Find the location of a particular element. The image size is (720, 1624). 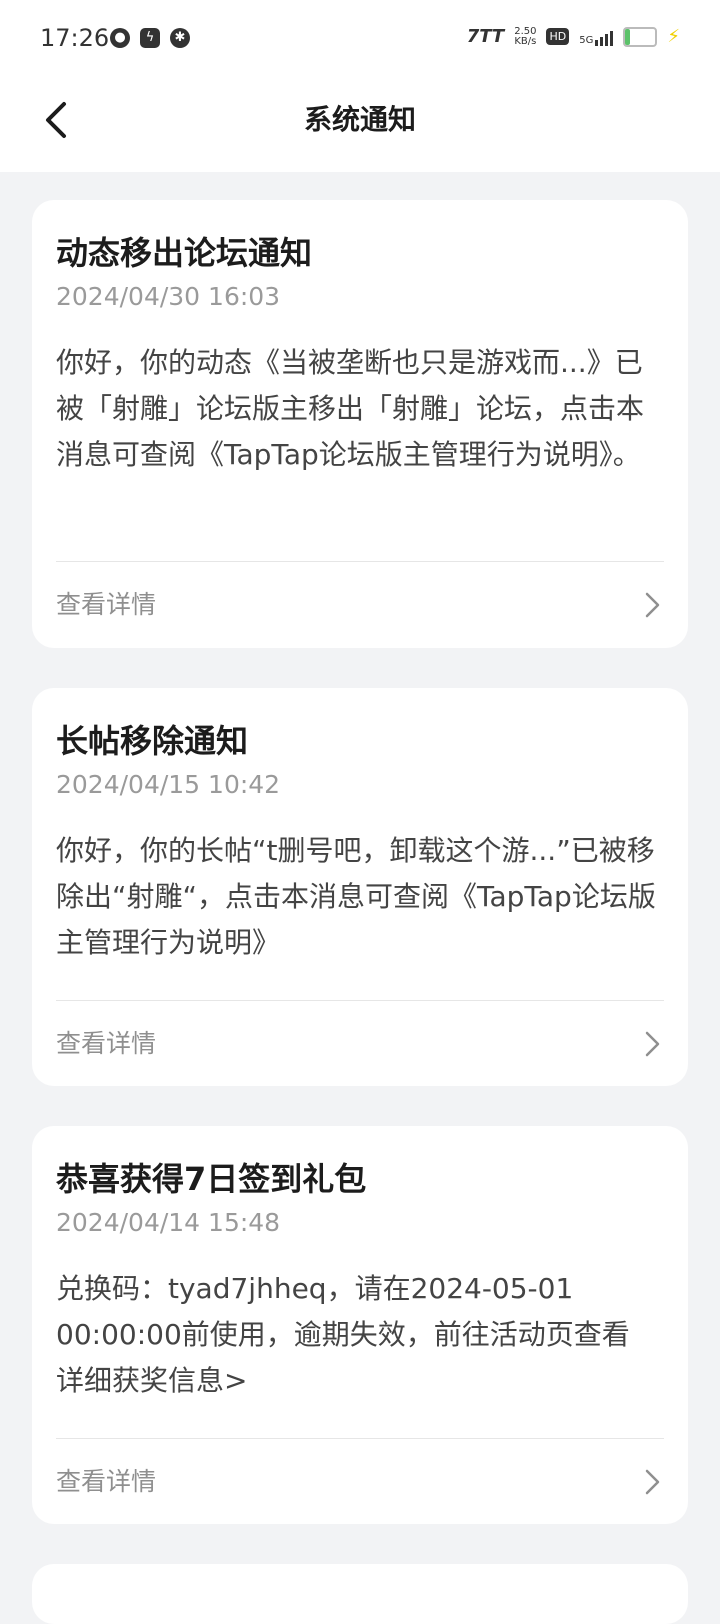

carrier-logo-icon: 7TT is located at coordinates (485, 36).